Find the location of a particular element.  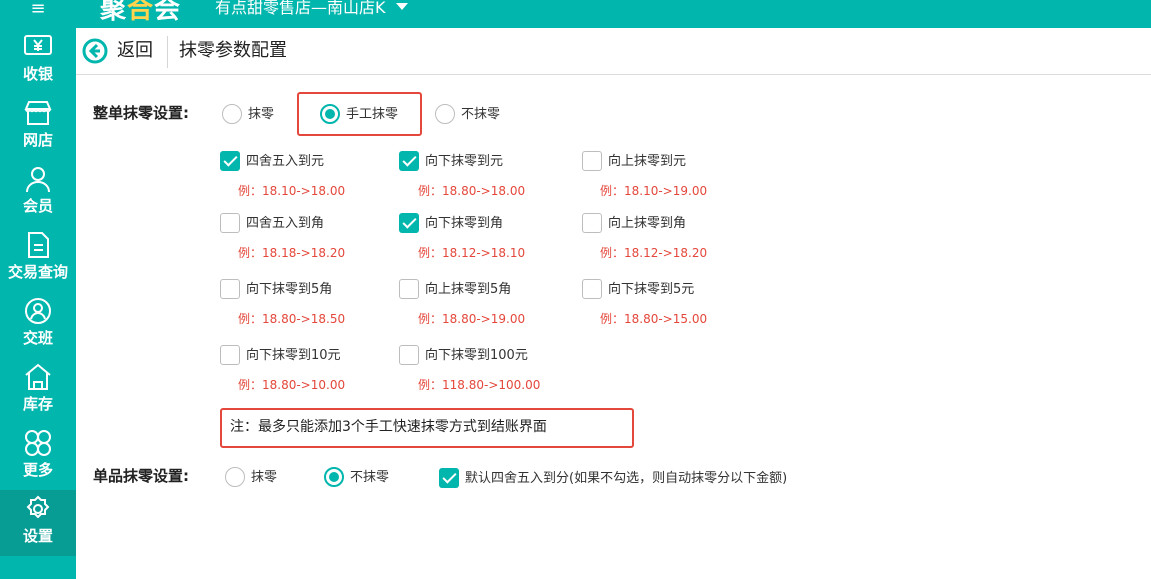

rule-example: 例：18.80->15.00 is located at coordinates (654, 319).